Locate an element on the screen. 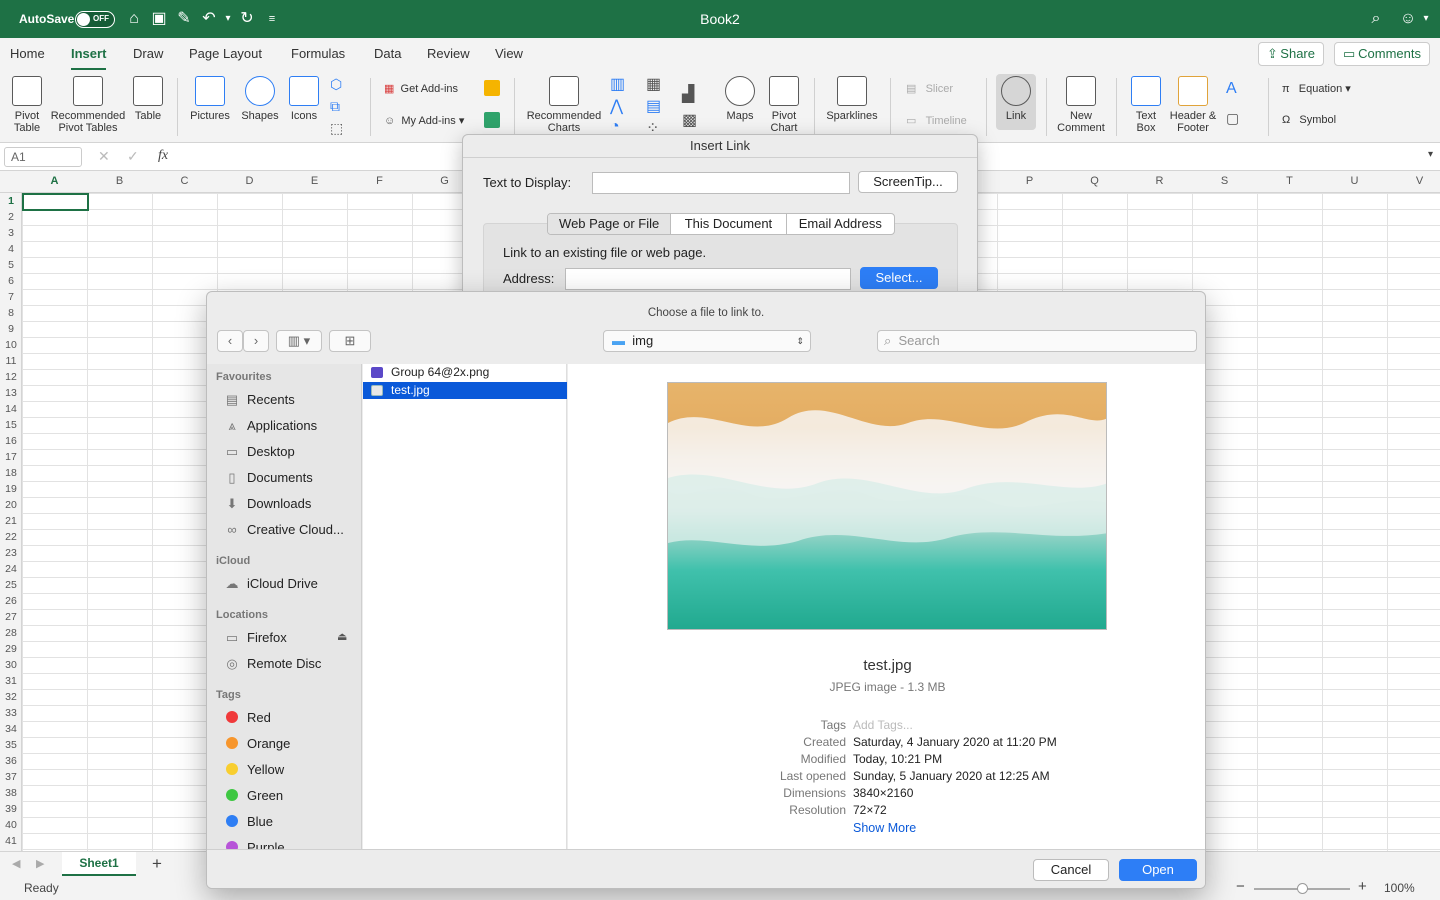 The image size is (1440, 900). add-sheet-icon: + is located at coordinates (157, 864).